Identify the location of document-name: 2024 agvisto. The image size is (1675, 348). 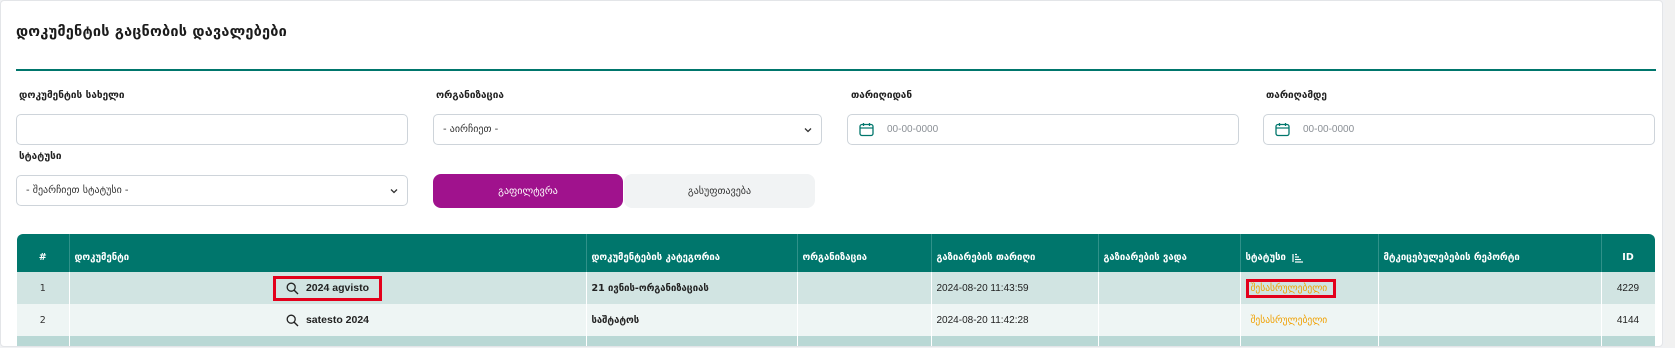
(337, 288).